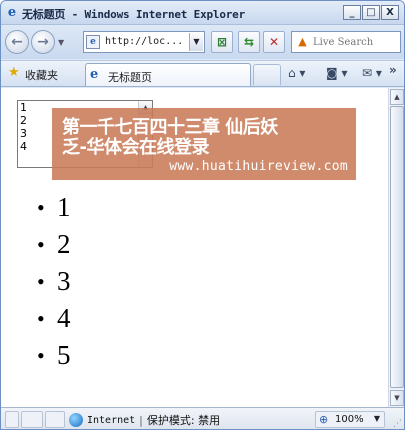 Image resolution: width=405 pixels, height=430 pixels. I want to click on compatibility-icon: ⊠, so click(222, 42).